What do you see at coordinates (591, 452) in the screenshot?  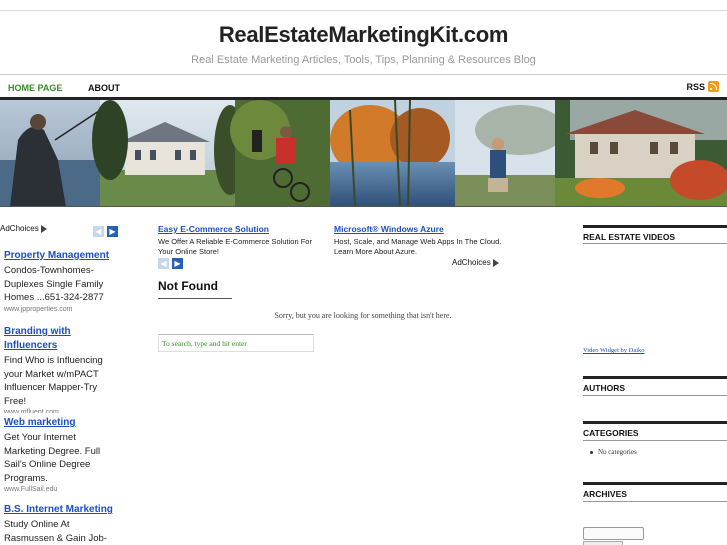 I see `bullet-icon` at bounding box center [591, 452].